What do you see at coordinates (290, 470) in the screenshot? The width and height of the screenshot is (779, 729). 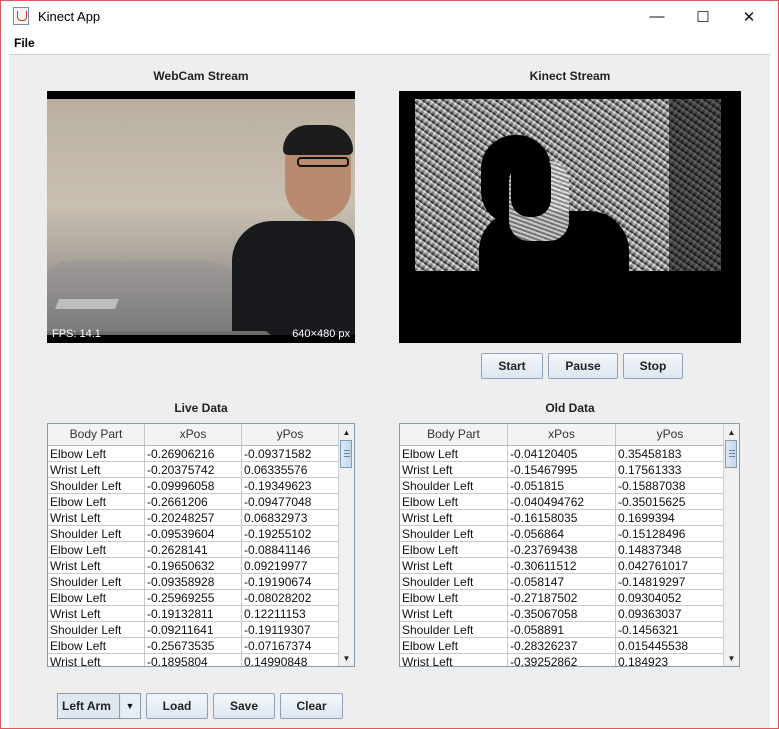 I see `cell-ypos: 0.06335576` at bounding box center [290, 470].